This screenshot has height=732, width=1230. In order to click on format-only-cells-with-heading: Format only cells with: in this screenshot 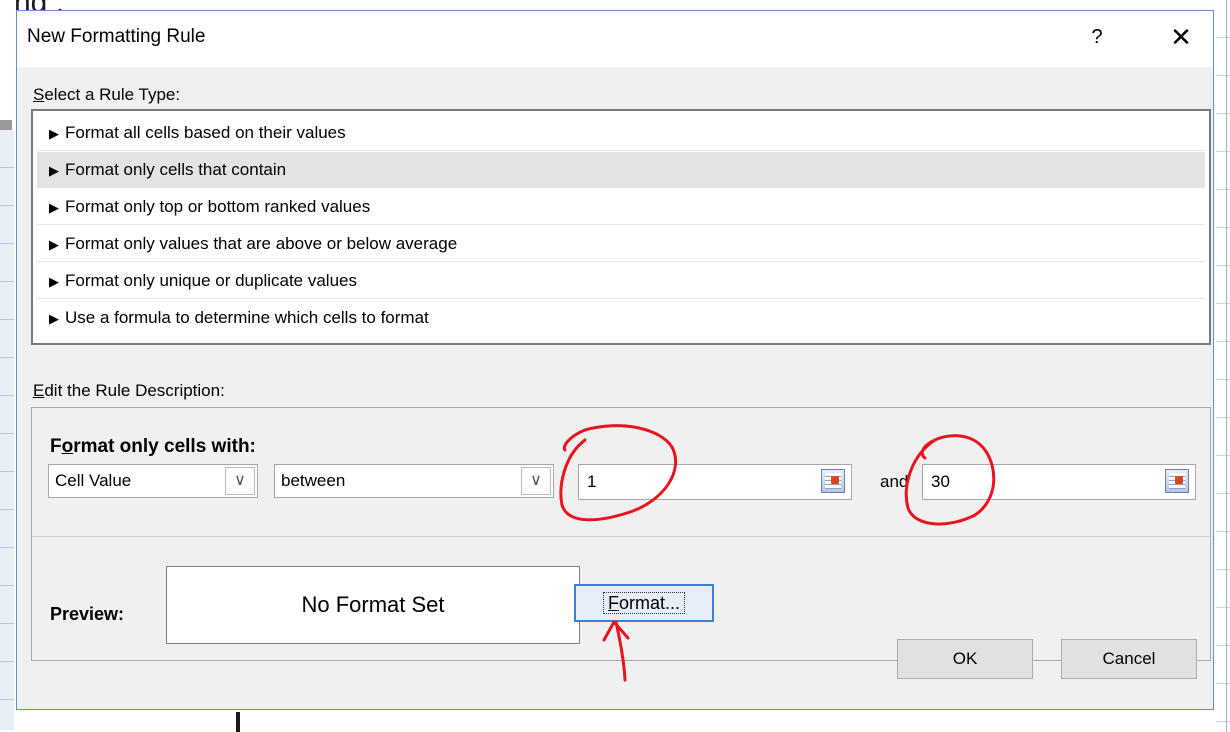, I will do `click(153, 446)`.